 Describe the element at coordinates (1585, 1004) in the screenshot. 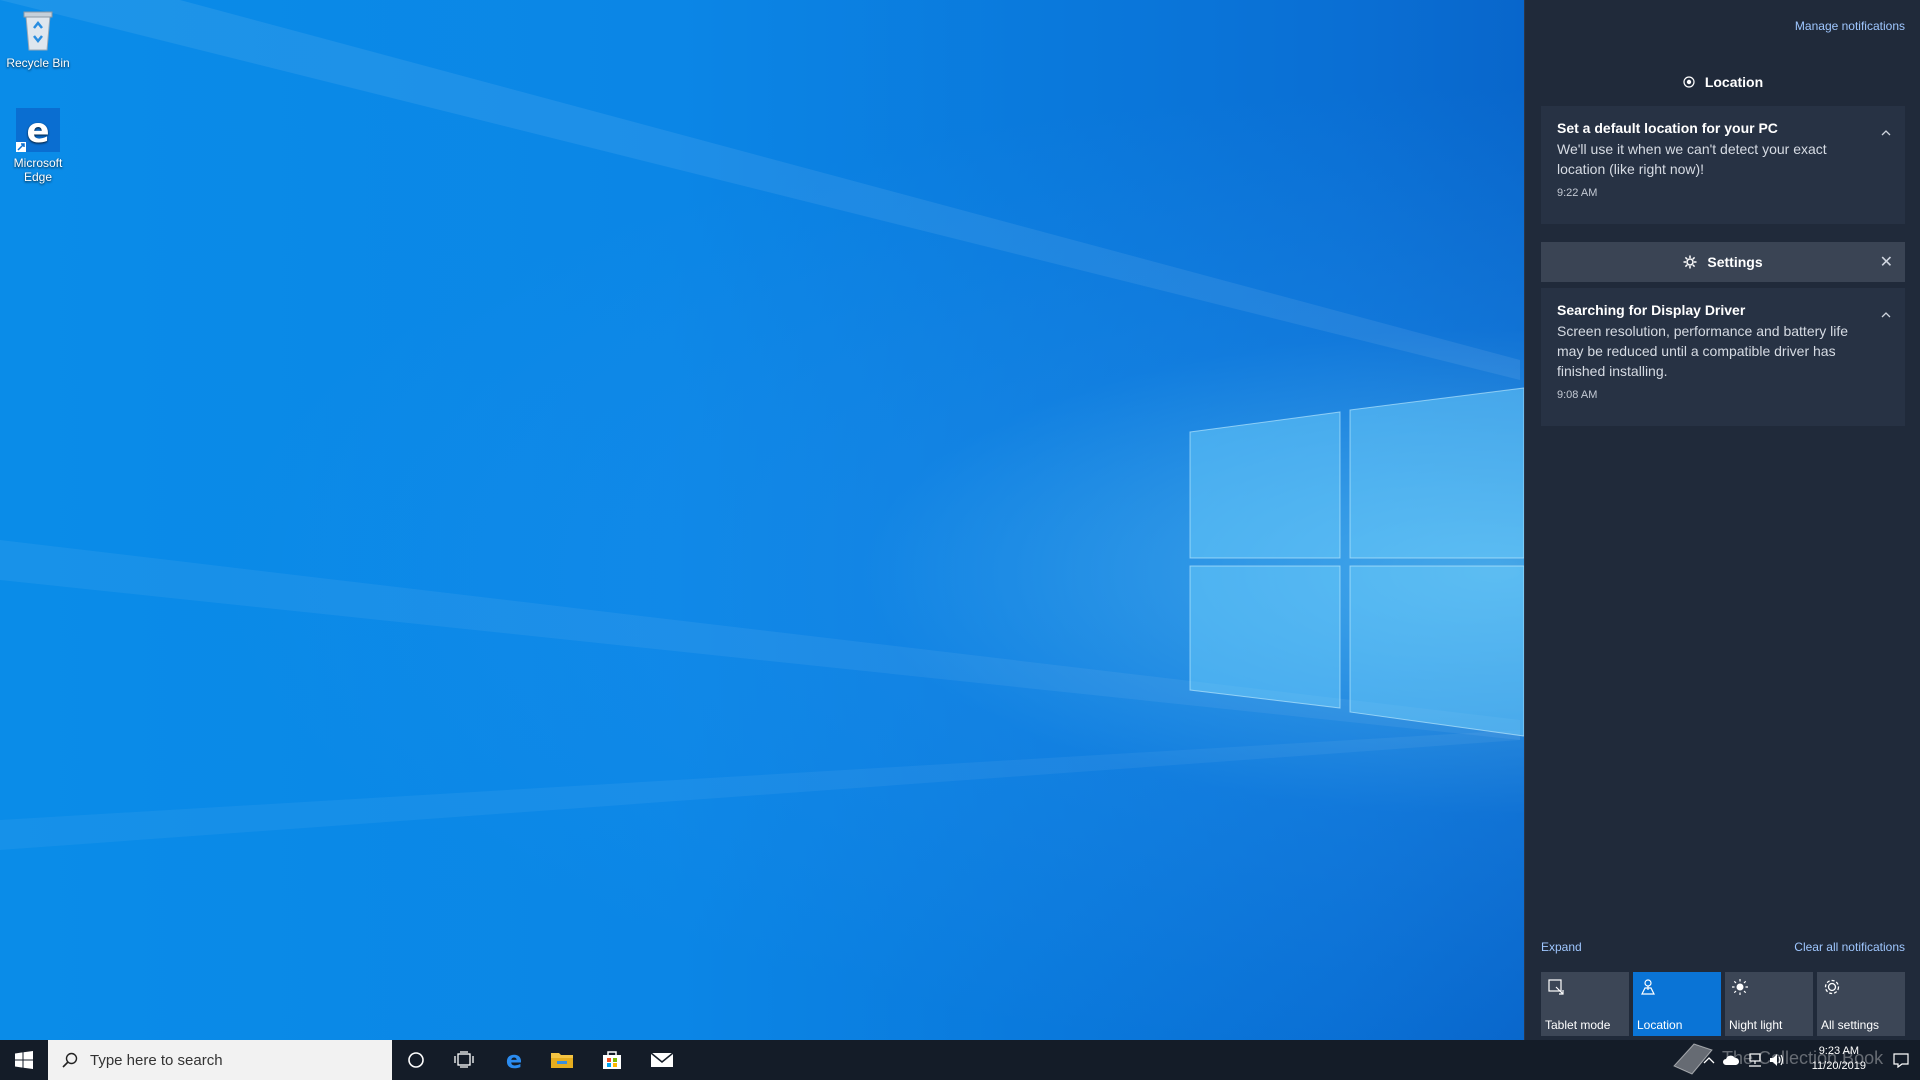

I see `quick-action-tablet-mode: Tablet mode` at that location.